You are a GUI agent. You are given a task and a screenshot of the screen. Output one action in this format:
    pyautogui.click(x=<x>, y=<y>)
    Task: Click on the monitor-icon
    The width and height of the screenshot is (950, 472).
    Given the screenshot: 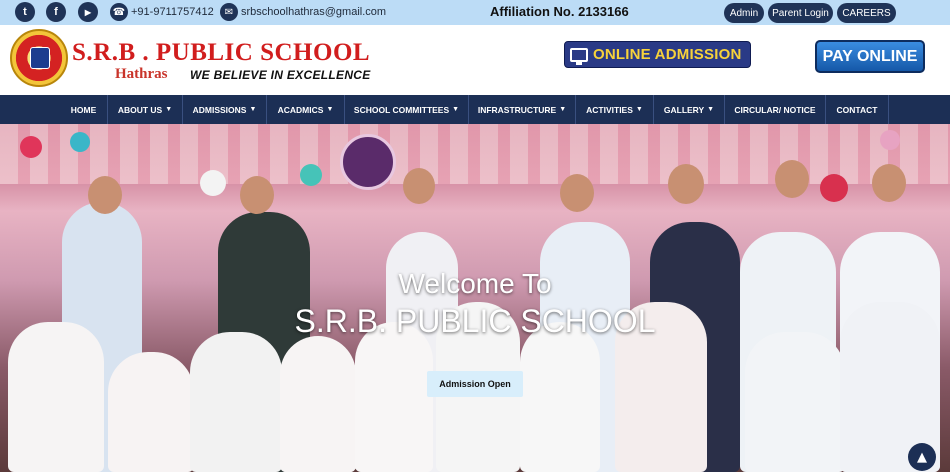 What is the action you would take?
    pyautogui.click(x=579, y=56)
    